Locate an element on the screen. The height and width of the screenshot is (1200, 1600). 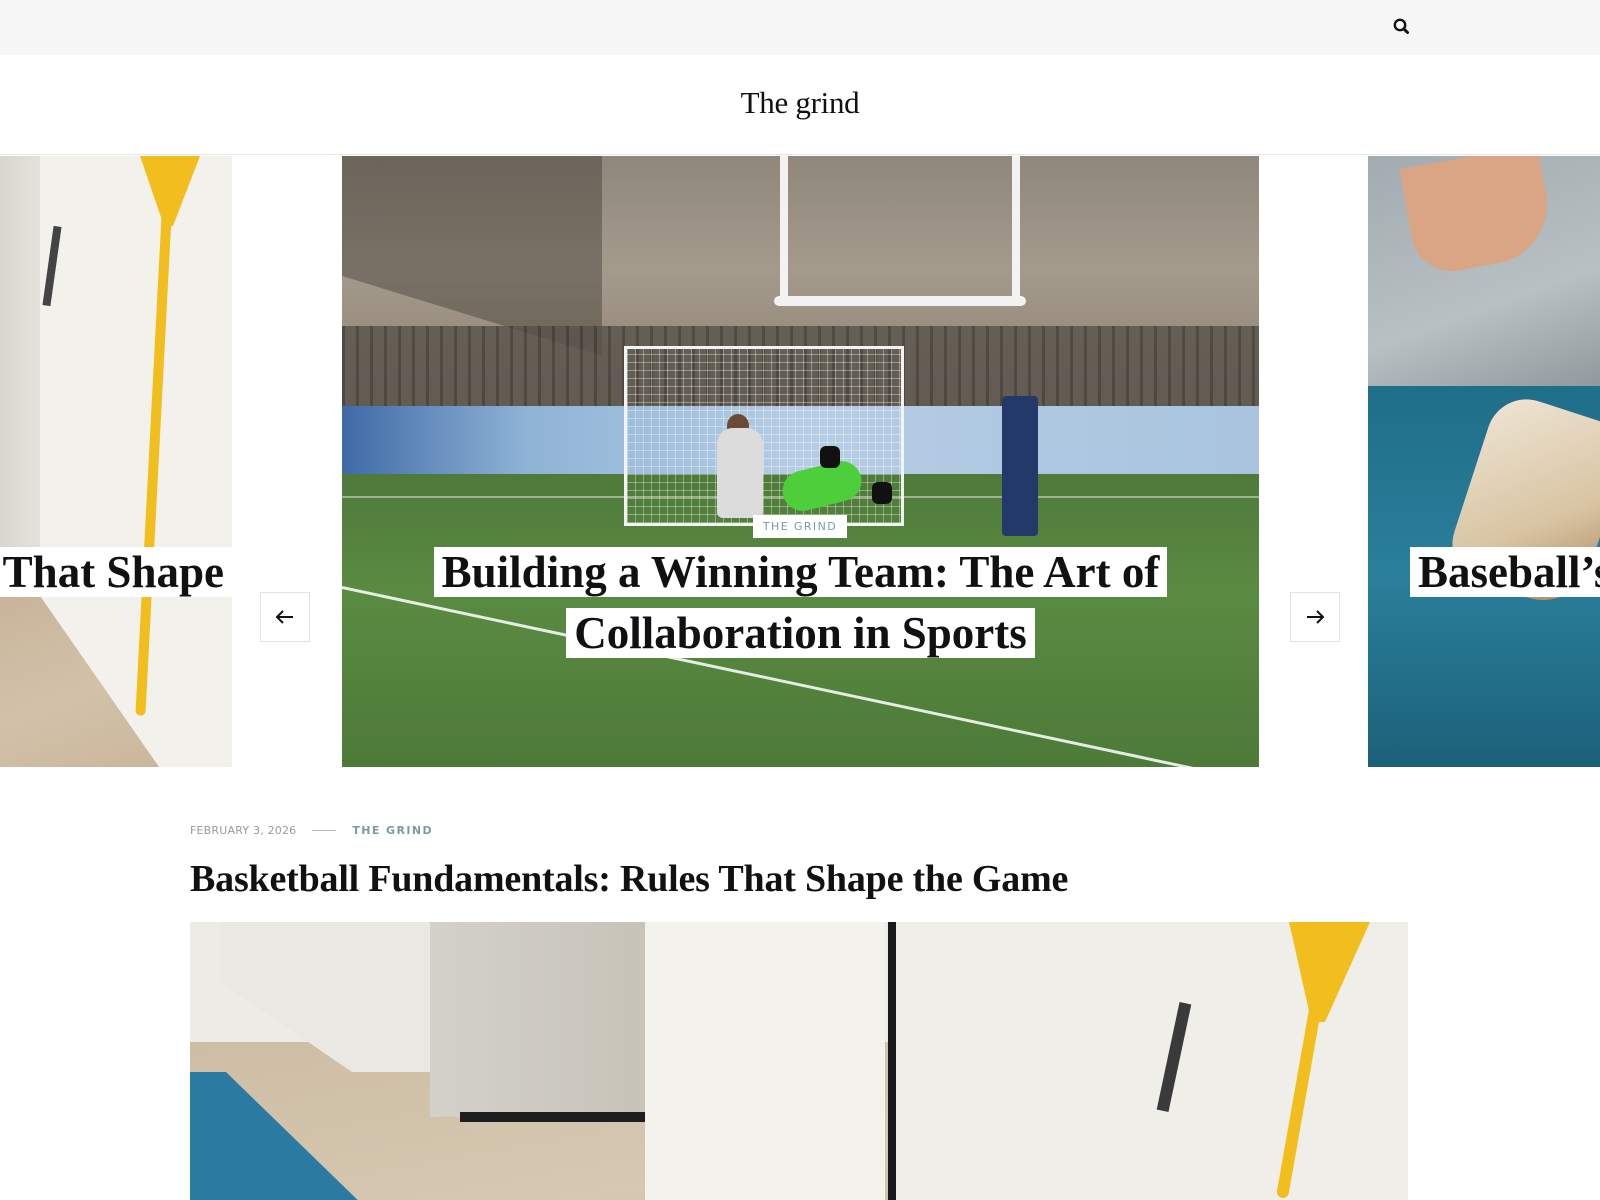
slider-next-button is located at coordinates (1315, 617).